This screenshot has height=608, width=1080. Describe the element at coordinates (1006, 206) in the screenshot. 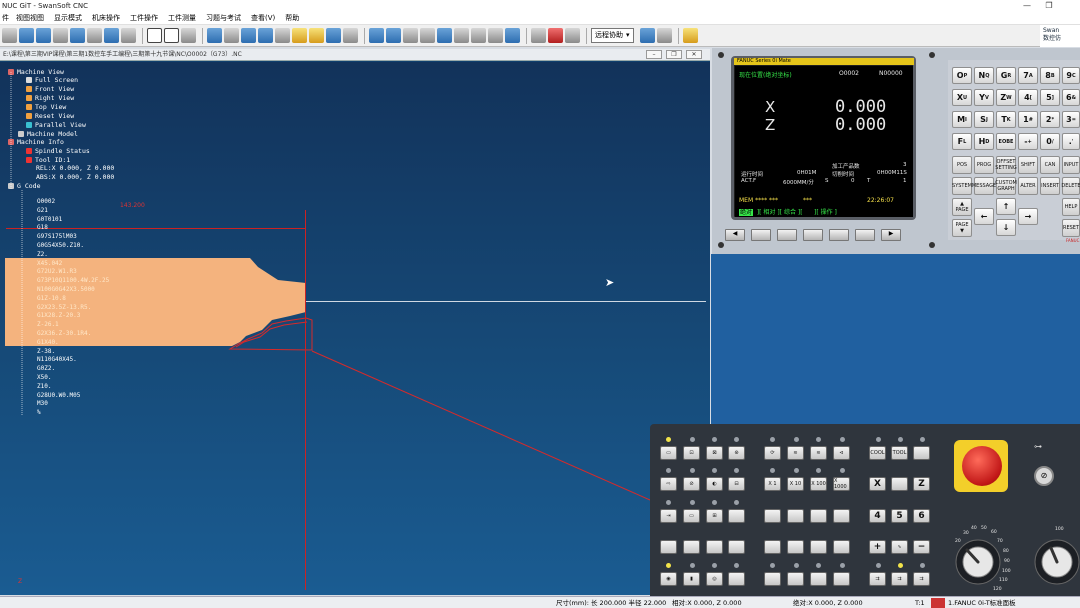

I see `key-cursor-up: ↑` at that location.